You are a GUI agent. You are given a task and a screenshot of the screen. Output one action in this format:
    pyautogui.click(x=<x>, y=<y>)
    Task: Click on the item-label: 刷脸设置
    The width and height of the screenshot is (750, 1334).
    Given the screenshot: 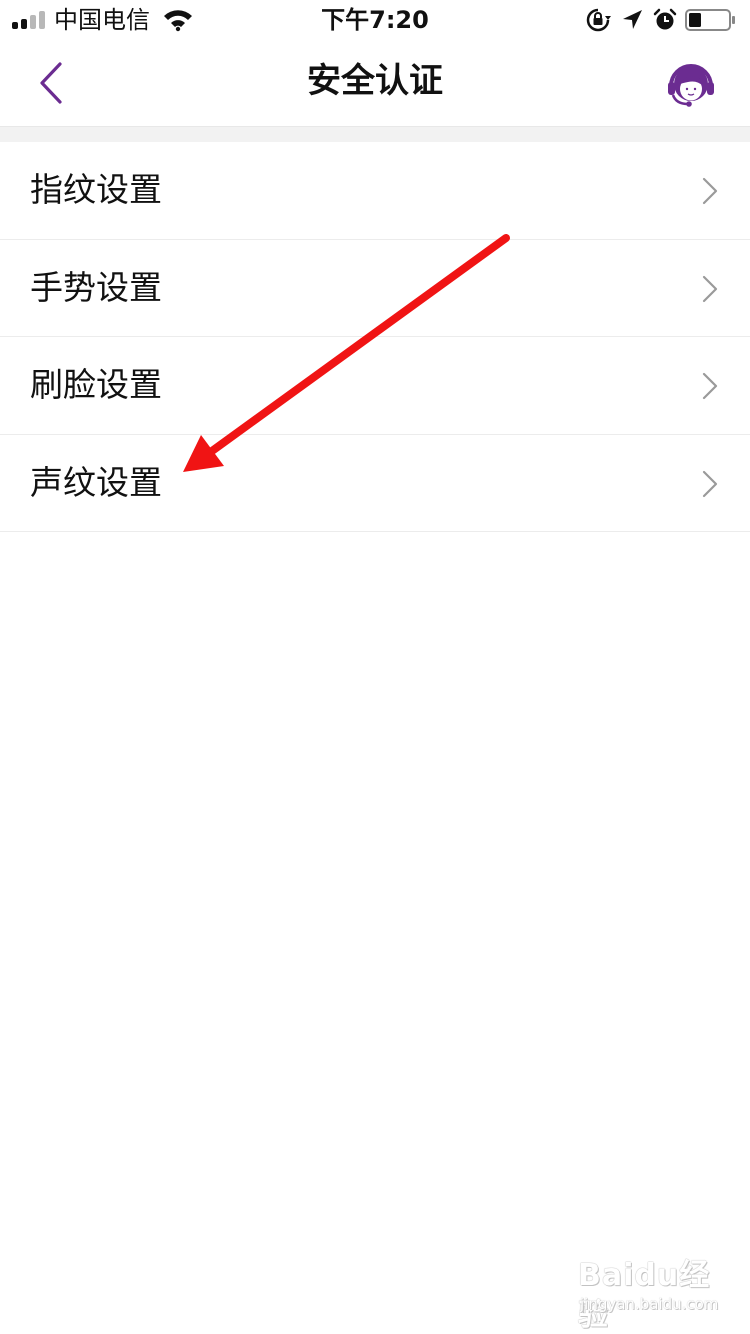 What is the action you would take?
    pyautogui.click(x=96, y=384)
    